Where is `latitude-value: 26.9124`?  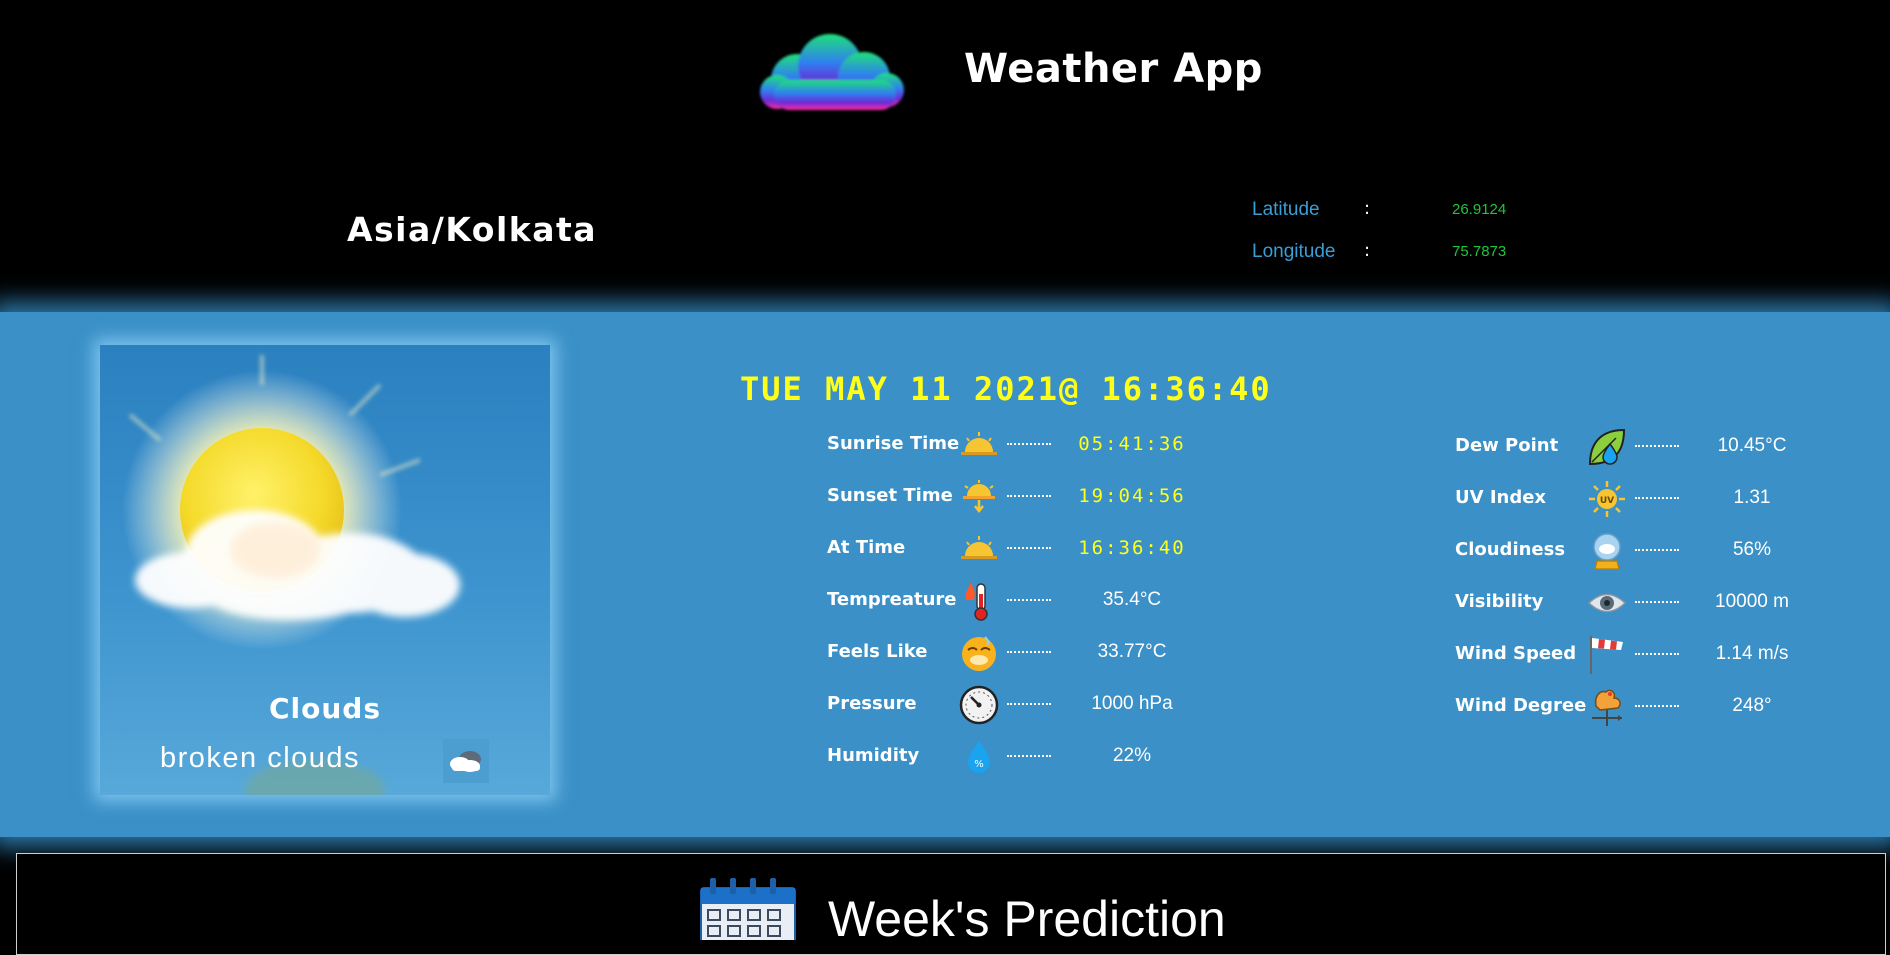 latitude-value: 26.9124 is located at coordinates (1479, 209).